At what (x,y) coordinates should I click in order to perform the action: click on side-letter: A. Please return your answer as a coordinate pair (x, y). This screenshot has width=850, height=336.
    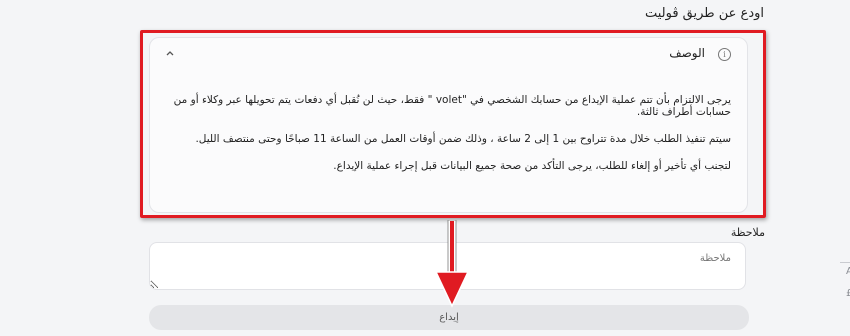
    Looking at the image, I should click on (848, 271).